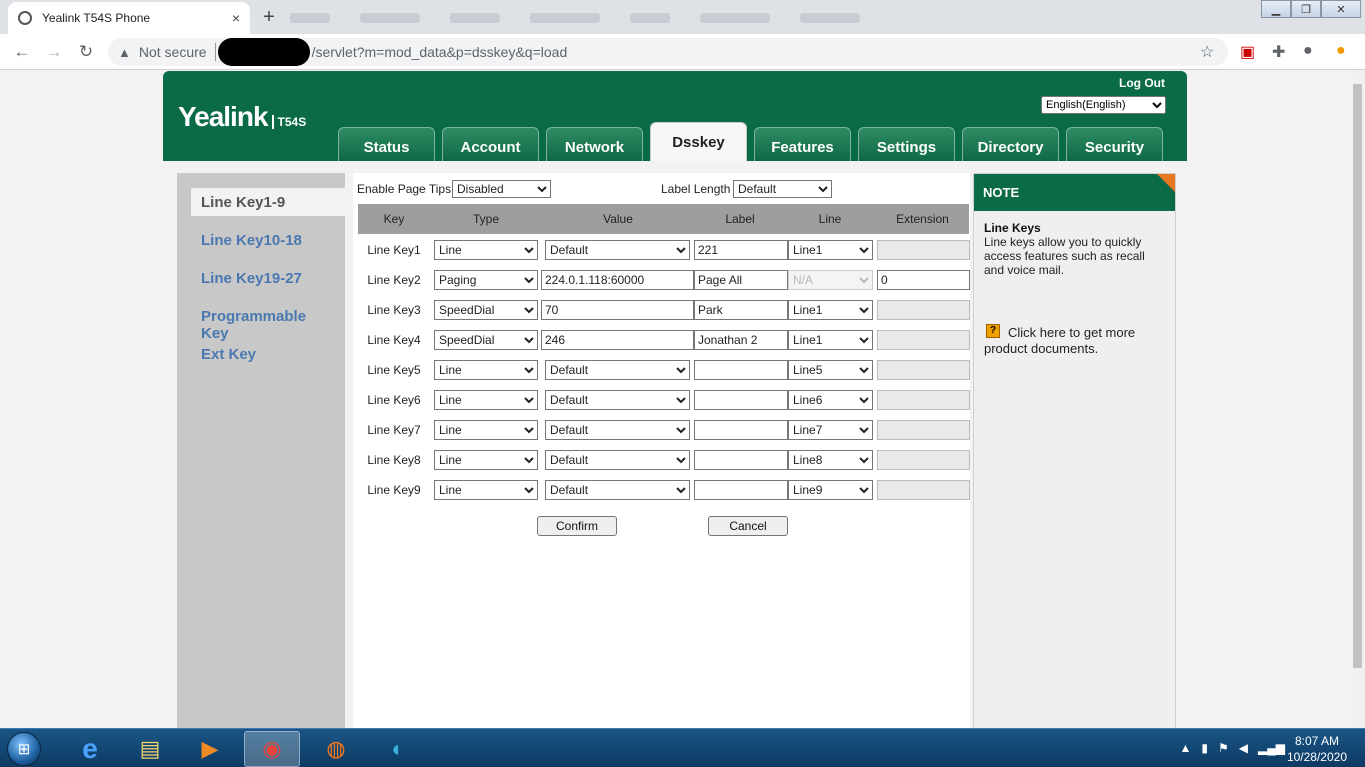  What do you see at coordinates (830, 490) in the screenshot?
I see `line-select: Line9` at bounding box center [830, 490].